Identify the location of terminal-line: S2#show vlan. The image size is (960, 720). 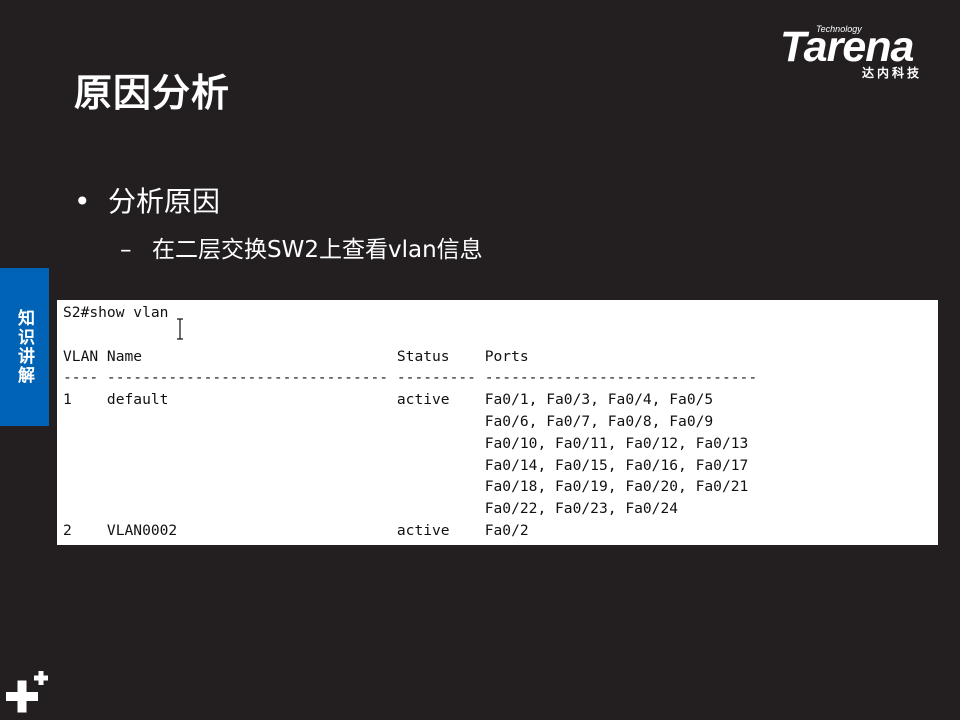
(116, 312).